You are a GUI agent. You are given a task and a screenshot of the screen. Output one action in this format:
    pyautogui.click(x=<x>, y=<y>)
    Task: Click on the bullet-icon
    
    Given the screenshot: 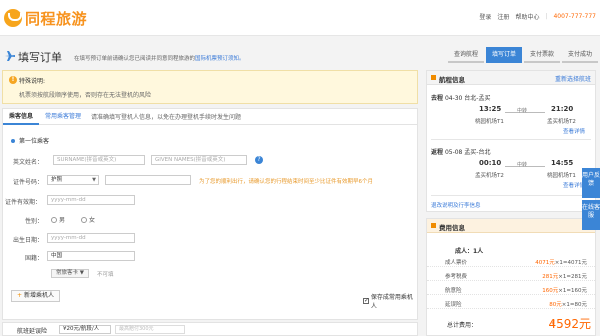 What is the action you would take?
    pyautogui.click(x=13, y=140)
    